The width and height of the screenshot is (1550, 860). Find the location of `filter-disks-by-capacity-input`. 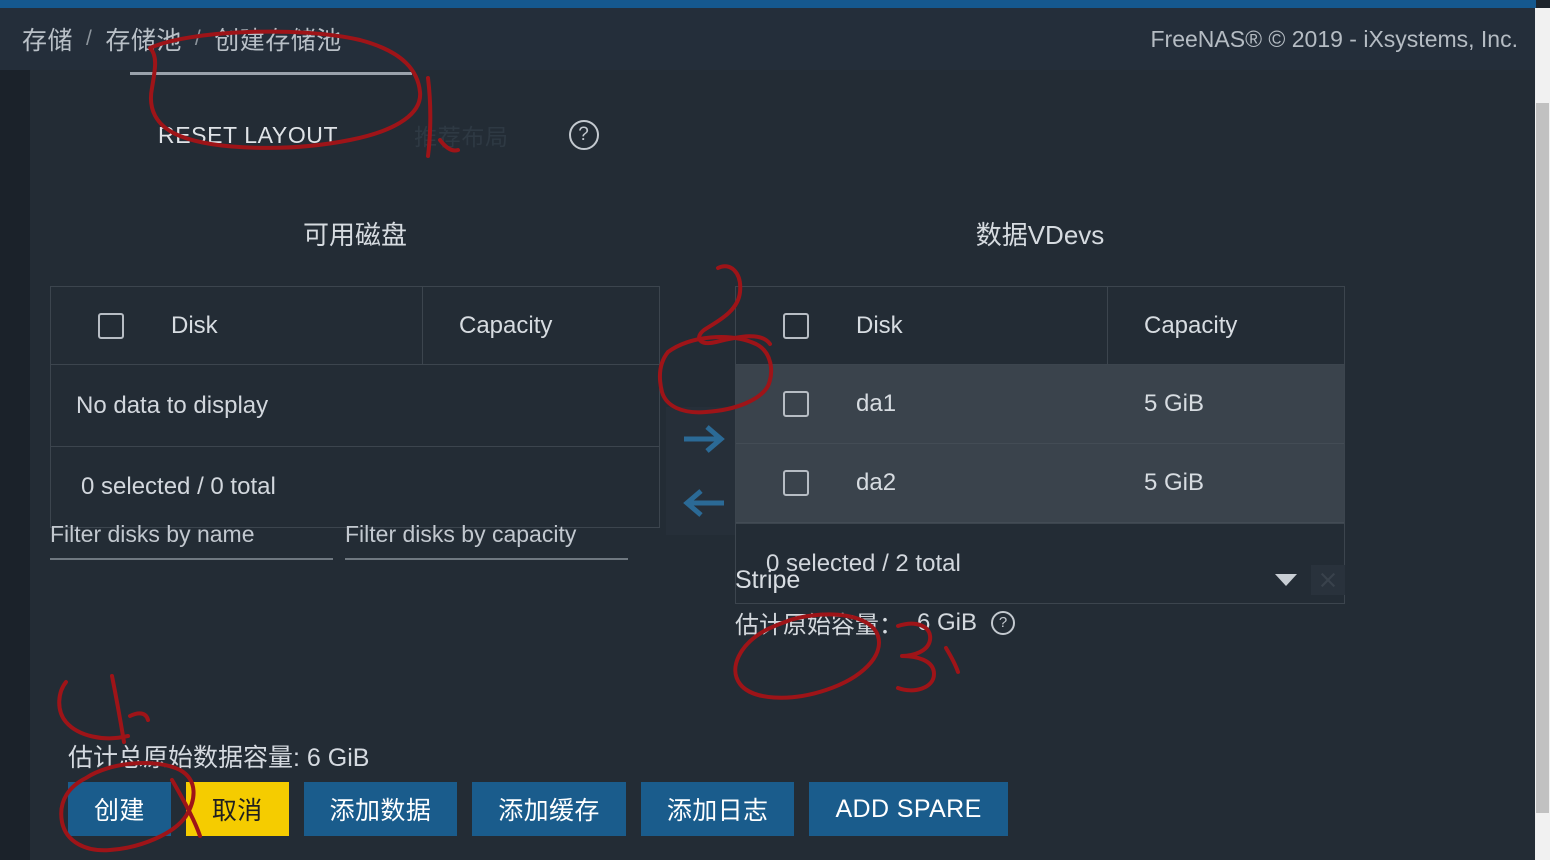

filter-disks-by-capacity-input is located at coordinates (486, 537).